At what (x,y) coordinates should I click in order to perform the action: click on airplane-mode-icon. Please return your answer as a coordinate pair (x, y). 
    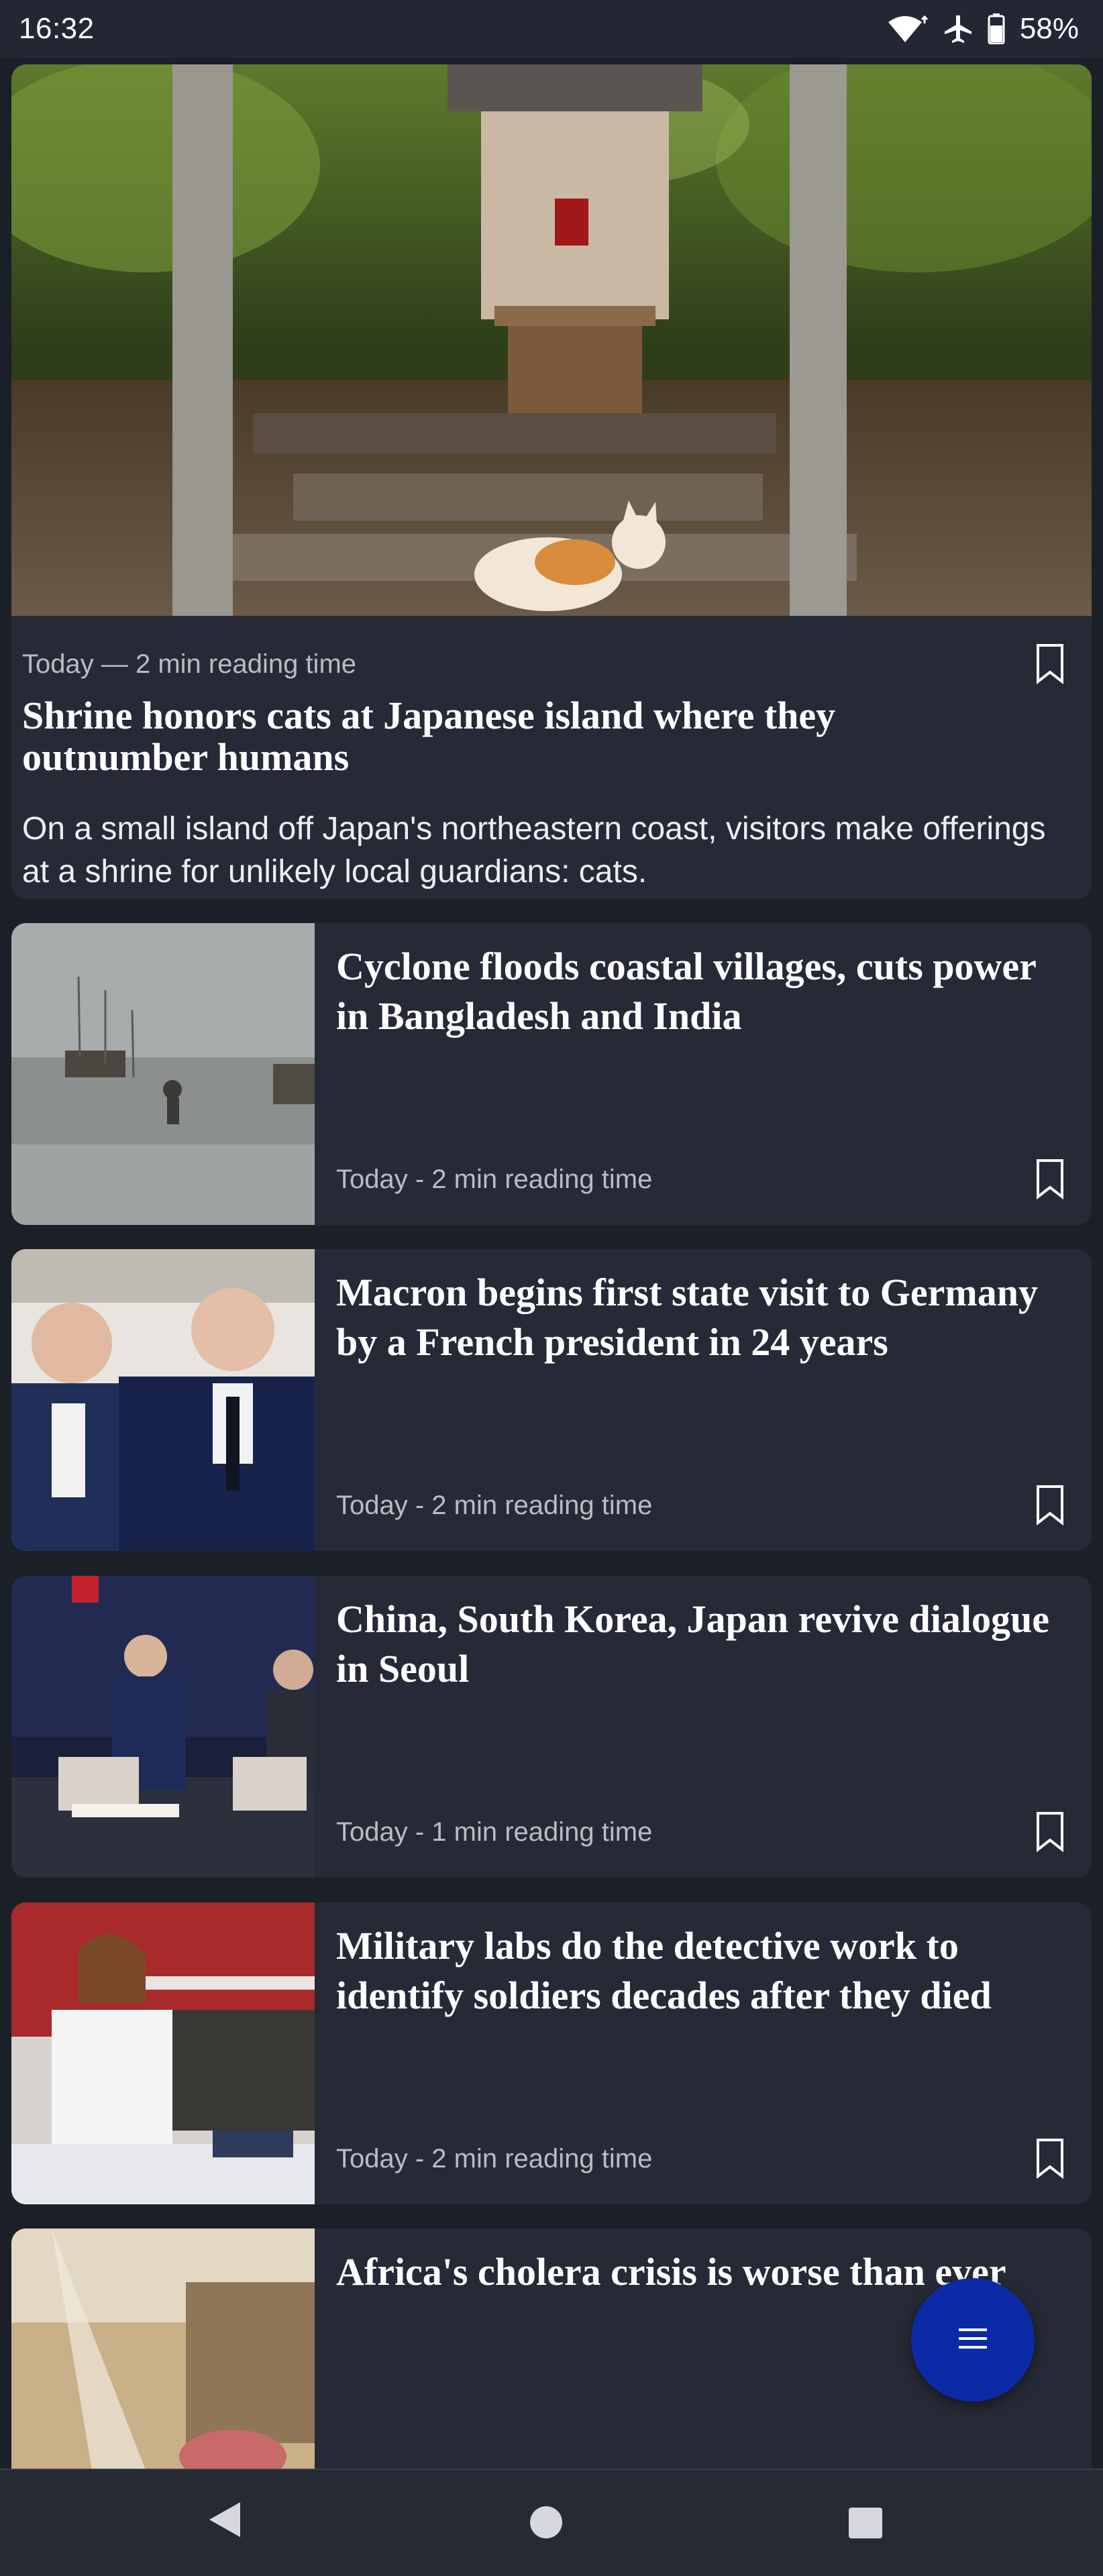
    Looking at the image, I should click on (958, 29).